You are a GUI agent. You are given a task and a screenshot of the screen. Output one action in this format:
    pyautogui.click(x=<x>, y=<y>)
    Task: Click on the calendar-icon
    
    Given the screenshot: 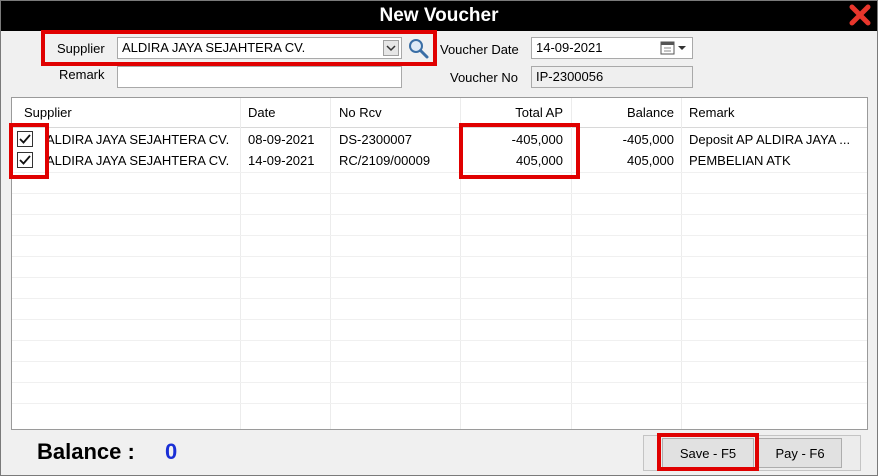 What is the action you would take?
    pyautogui.click(x=674, y=48)
    